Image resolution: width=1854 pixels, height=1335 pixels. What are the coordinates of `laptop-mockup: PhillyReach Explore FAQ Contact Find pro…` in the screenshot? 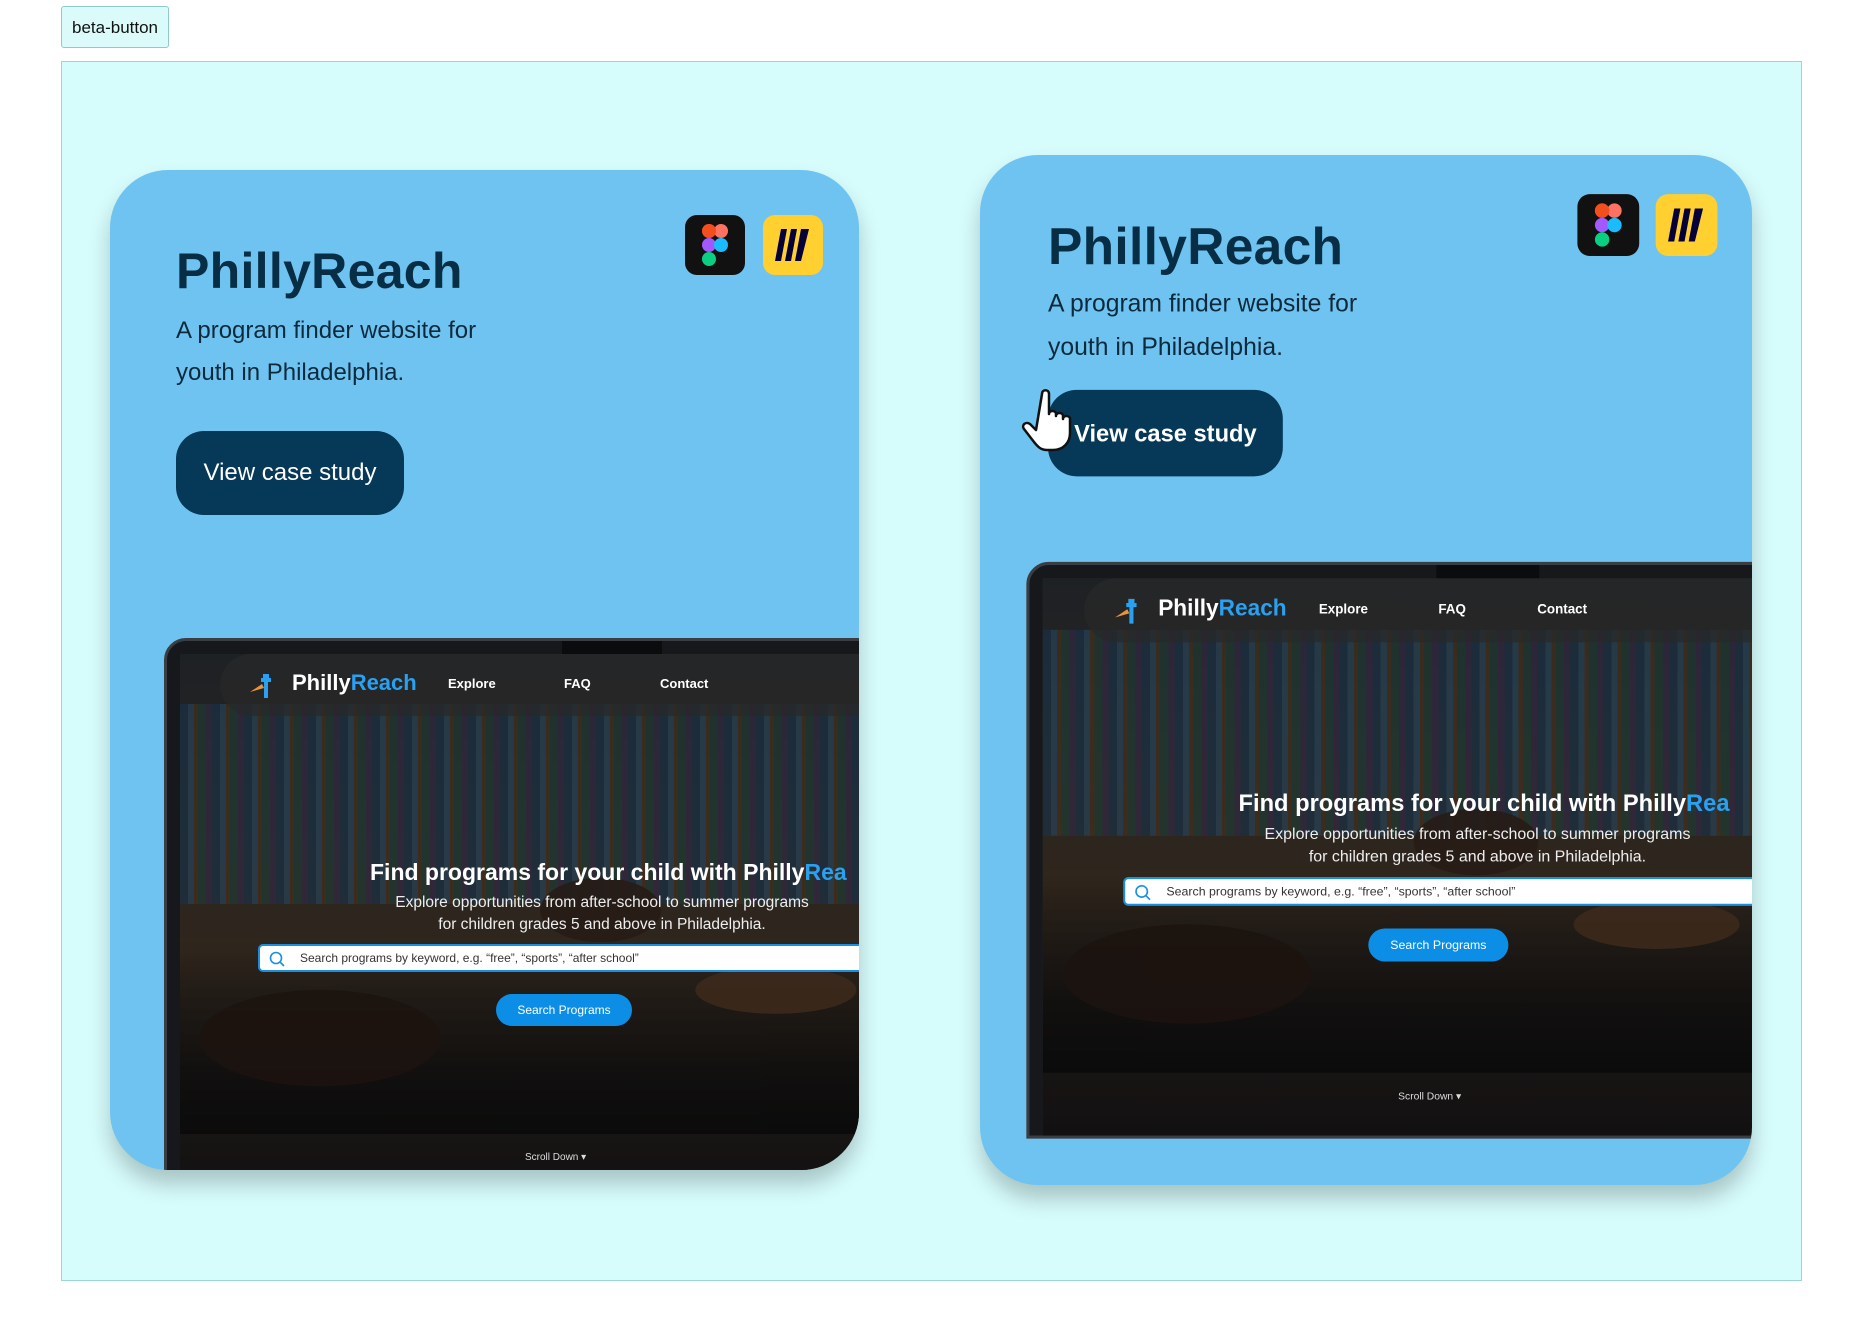 It's located at (511, 904).